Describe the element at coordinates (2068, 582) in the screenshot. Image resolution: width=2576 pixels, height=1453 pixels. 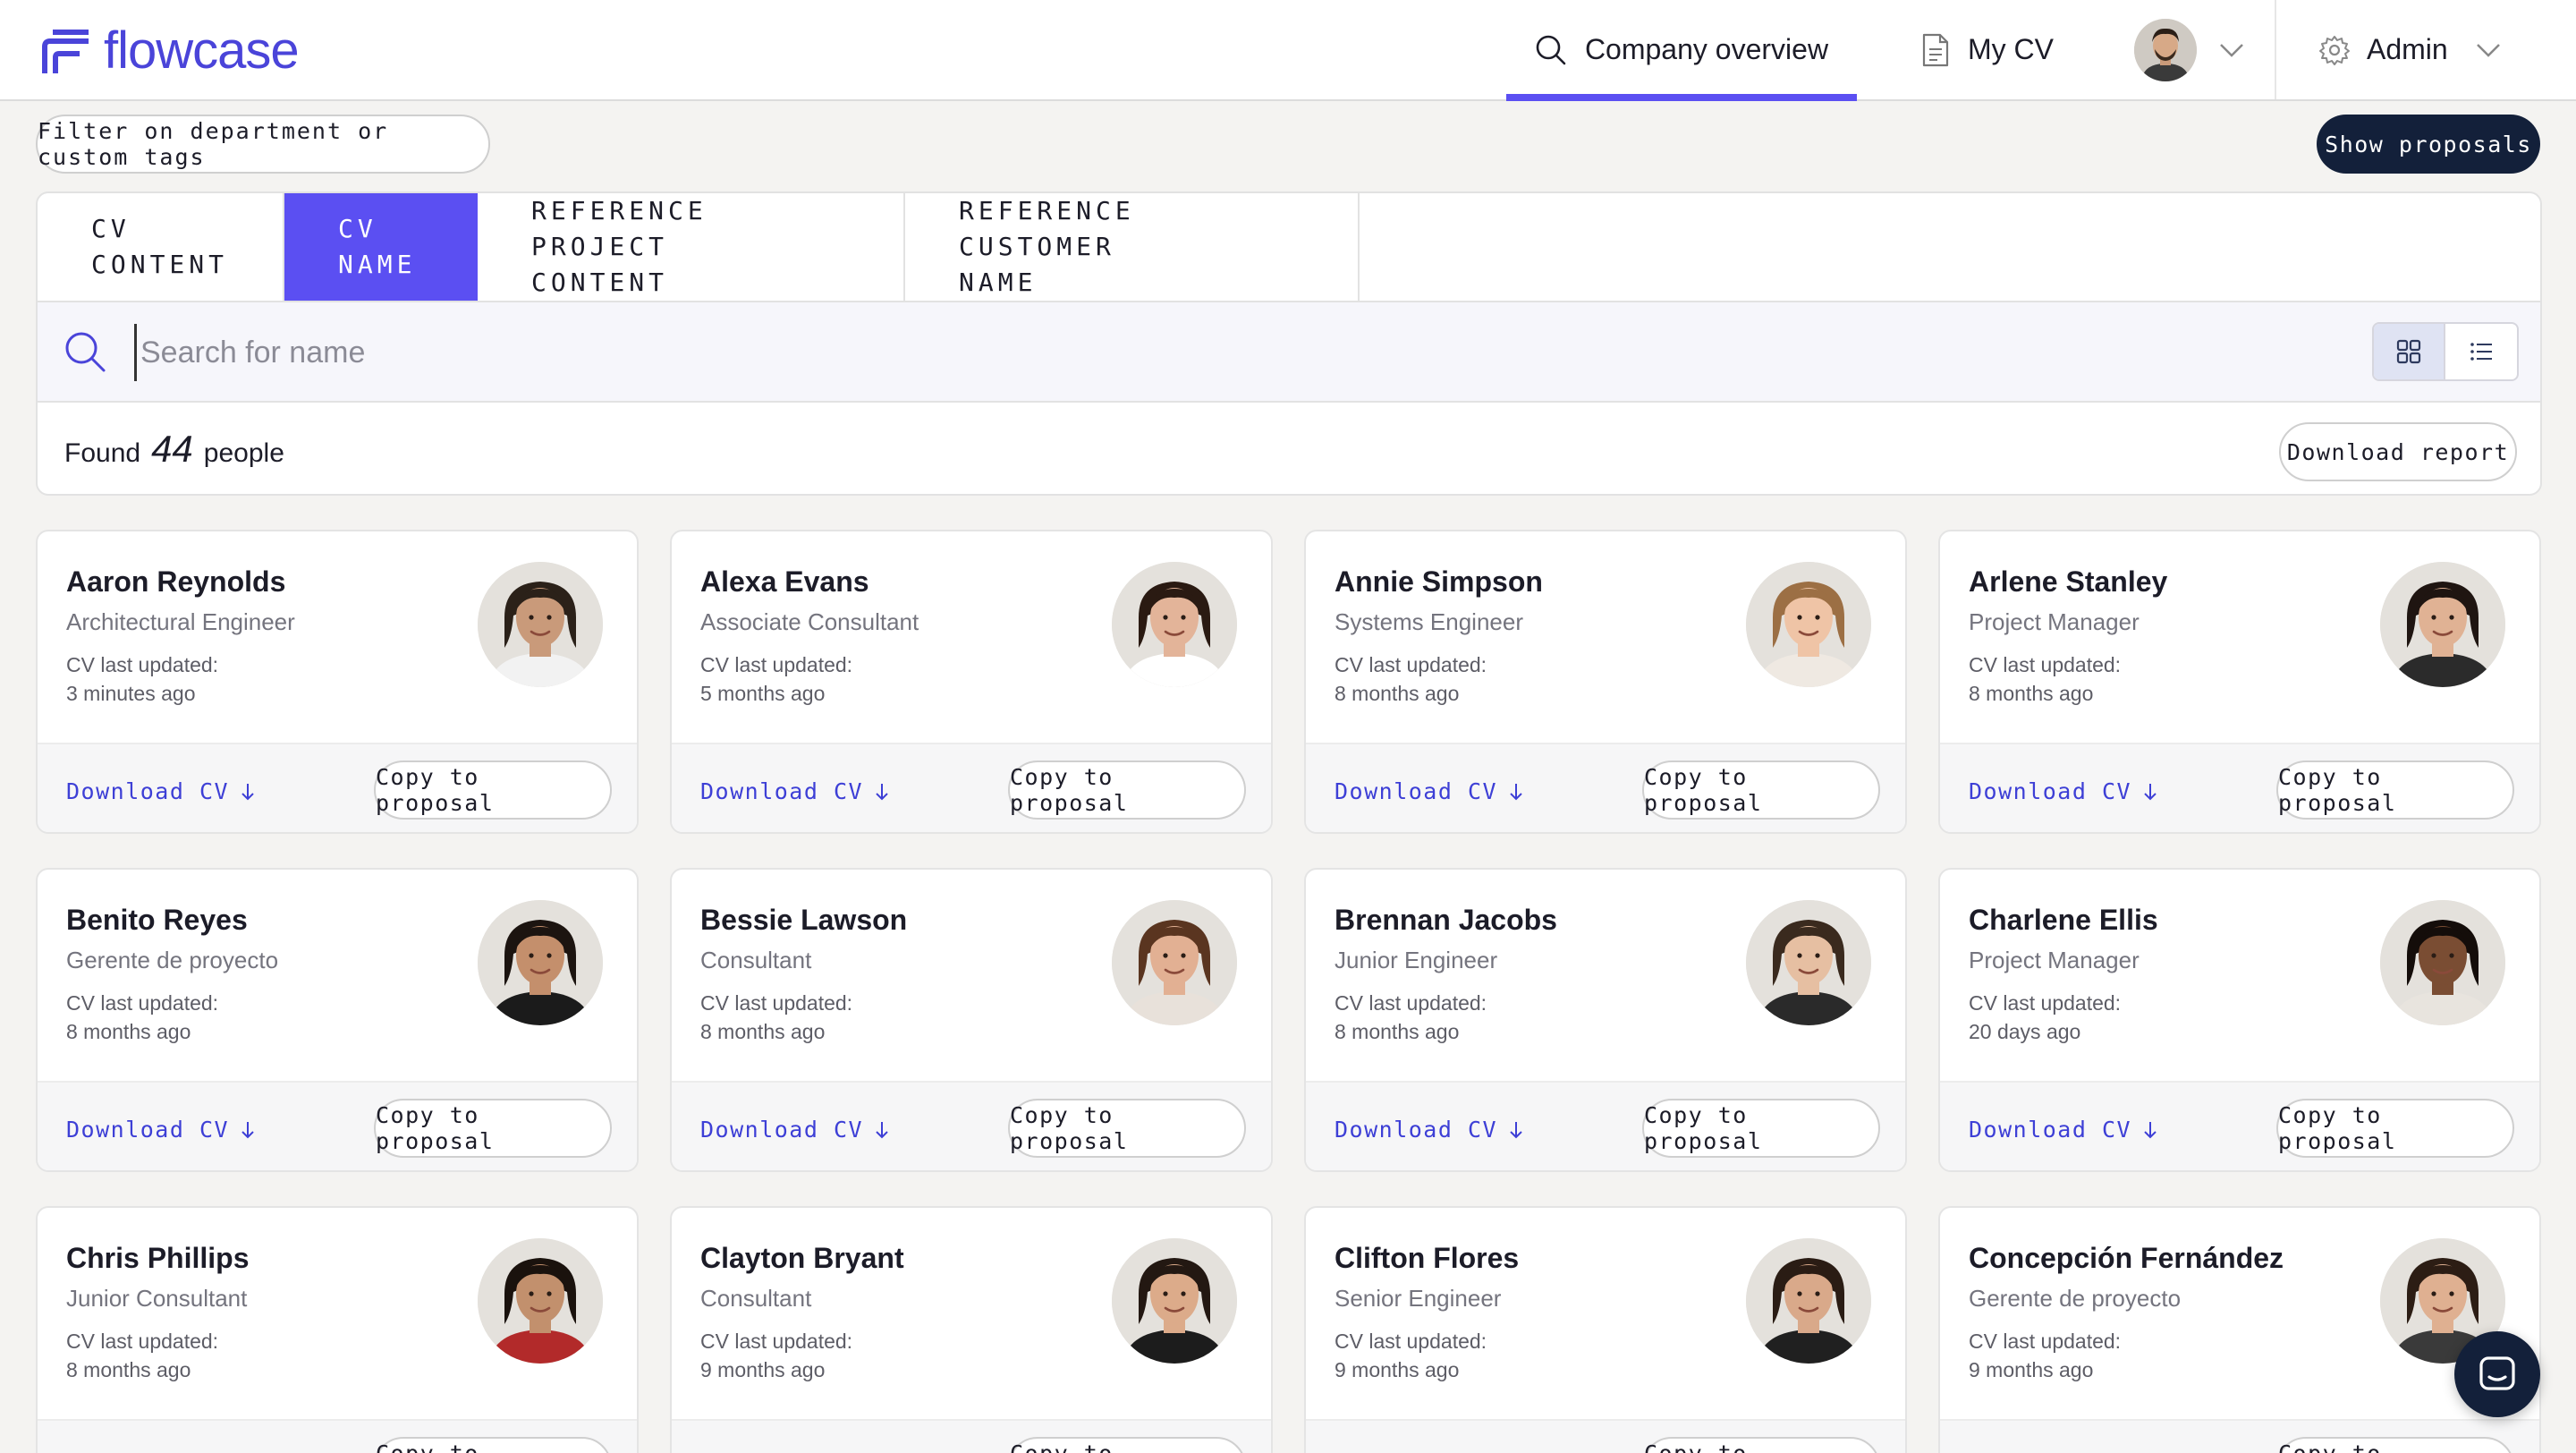
I see `person-name: Arlene Stanley` at that location.